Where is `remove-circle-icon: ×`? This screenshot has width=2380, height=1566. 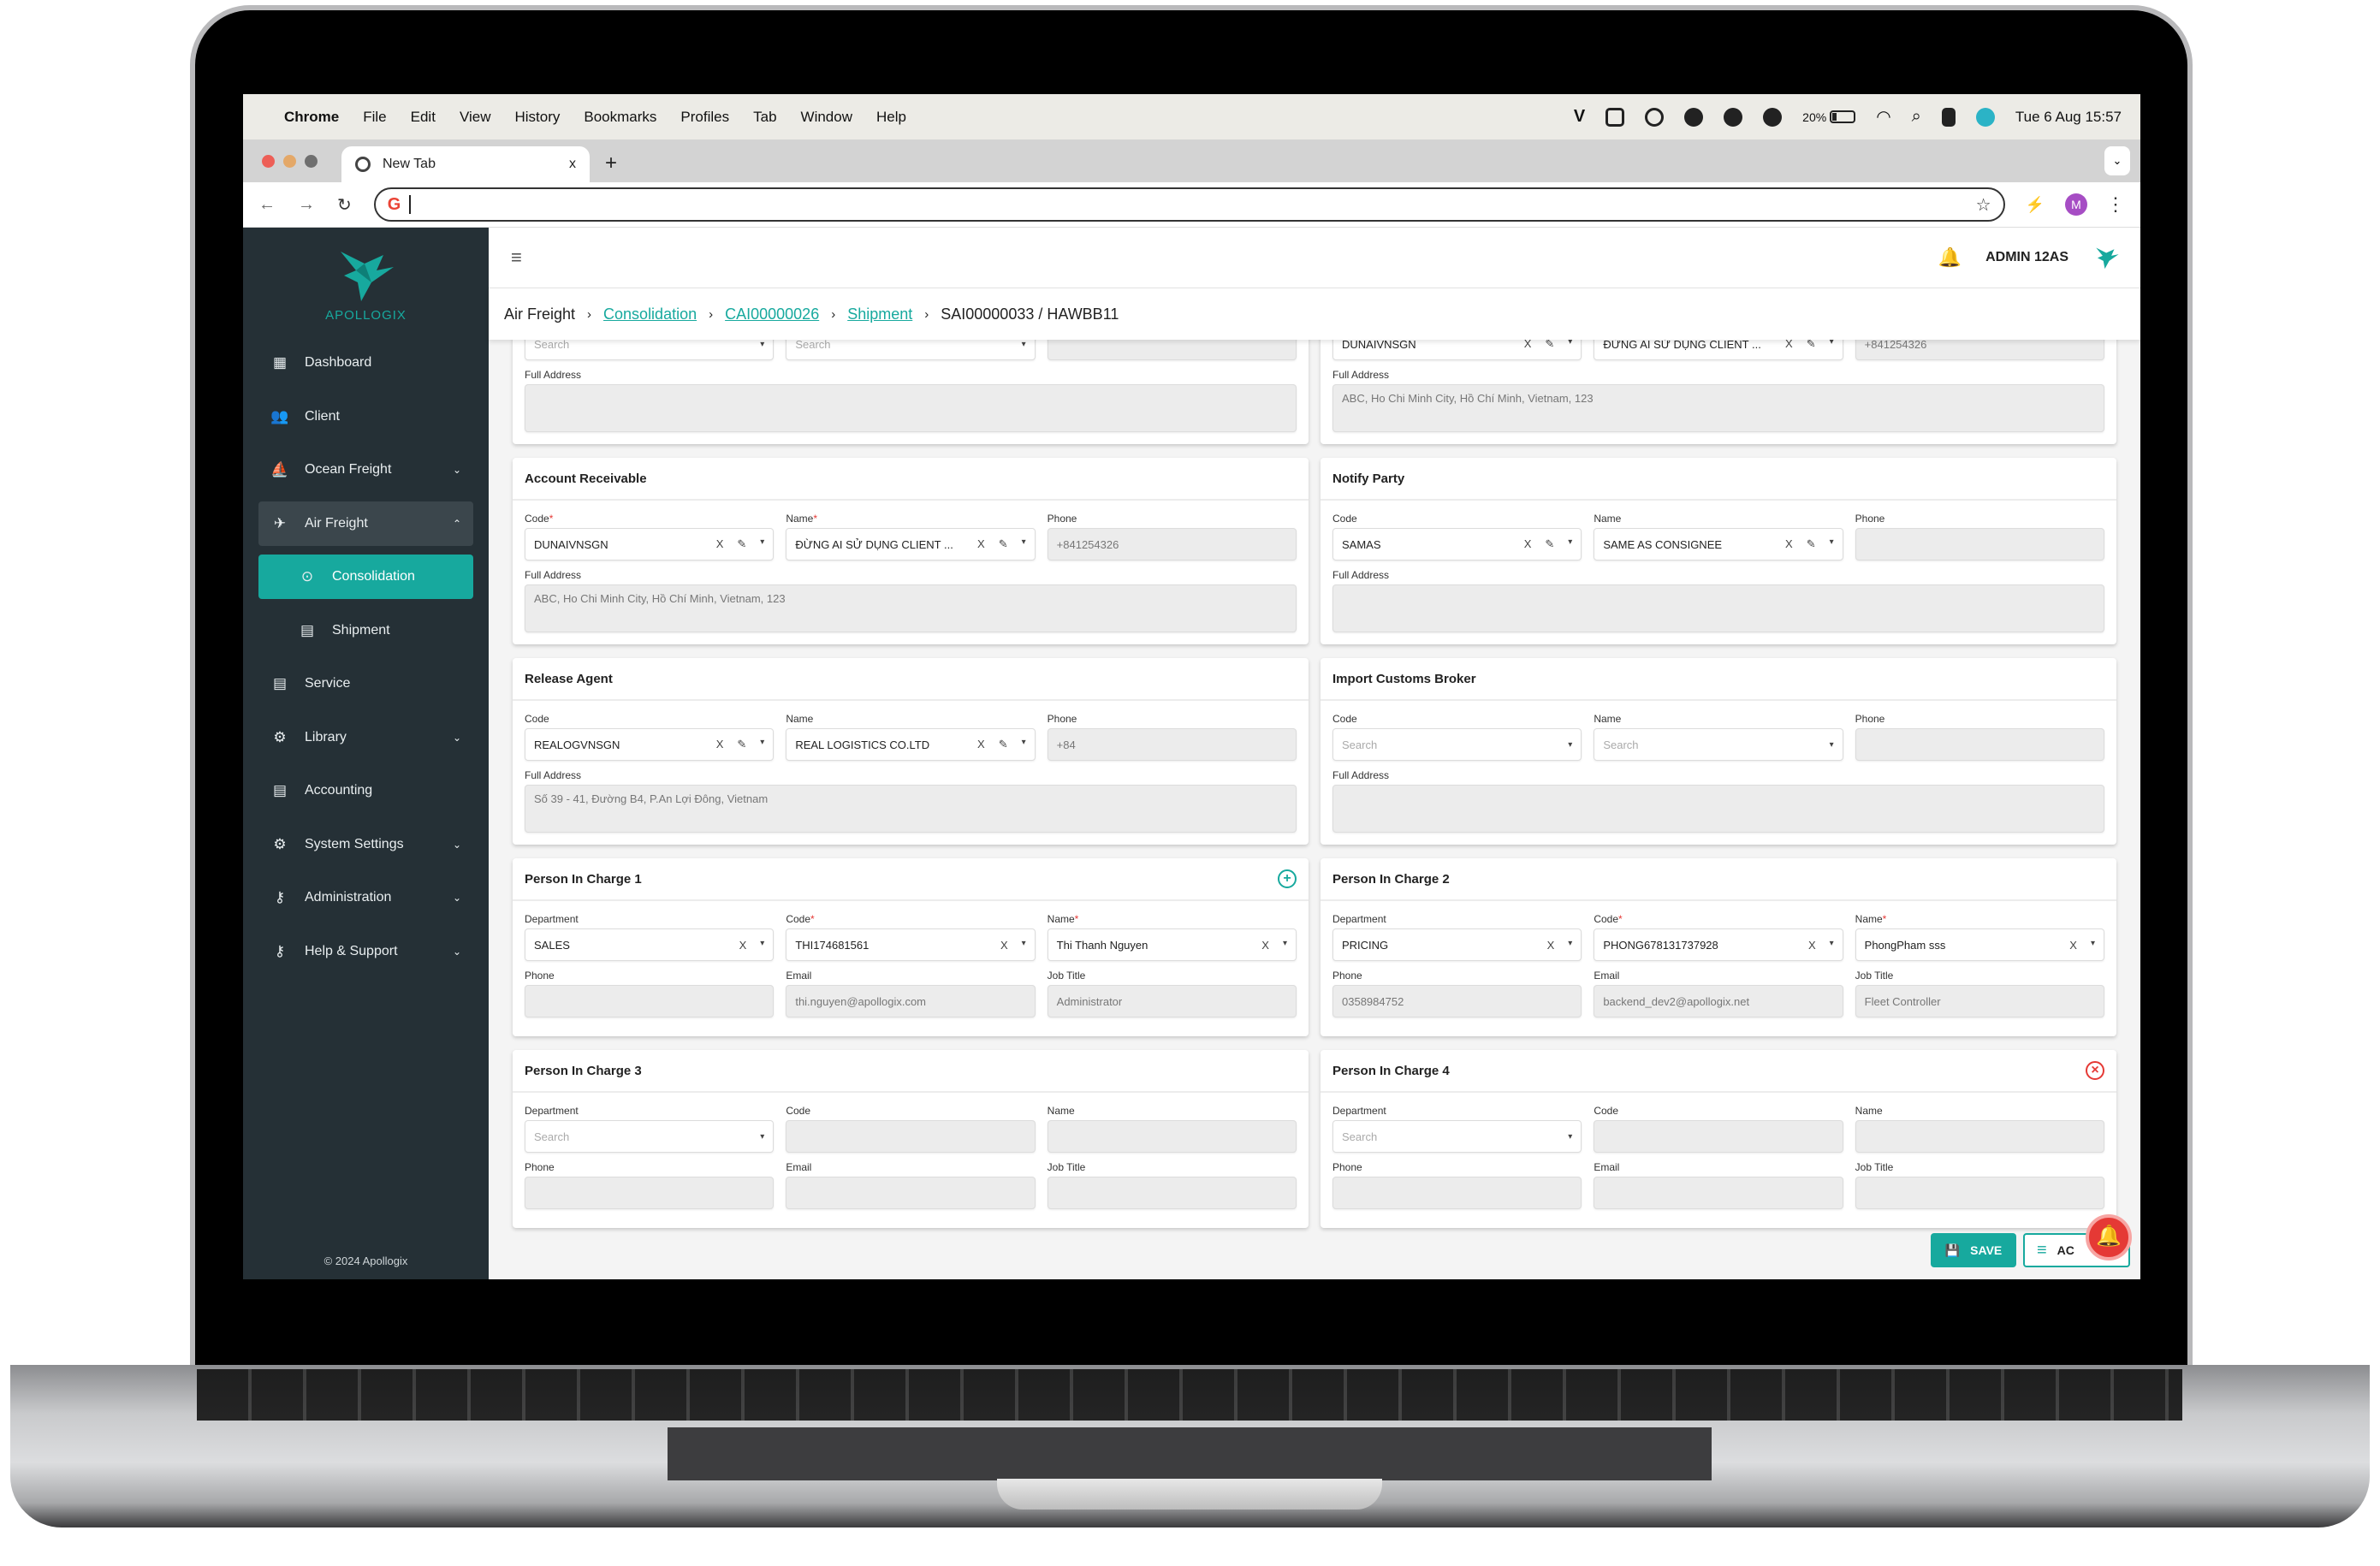
remove-circle-icon: × is located at coordinates (2095, 1071).